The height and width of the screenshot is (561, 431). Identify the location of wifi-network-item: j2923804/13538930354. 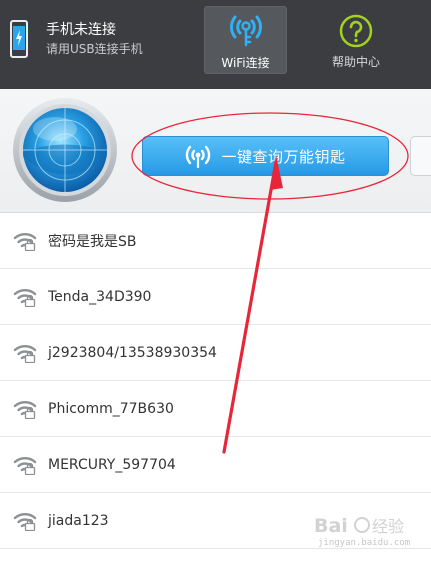
(215, 353).